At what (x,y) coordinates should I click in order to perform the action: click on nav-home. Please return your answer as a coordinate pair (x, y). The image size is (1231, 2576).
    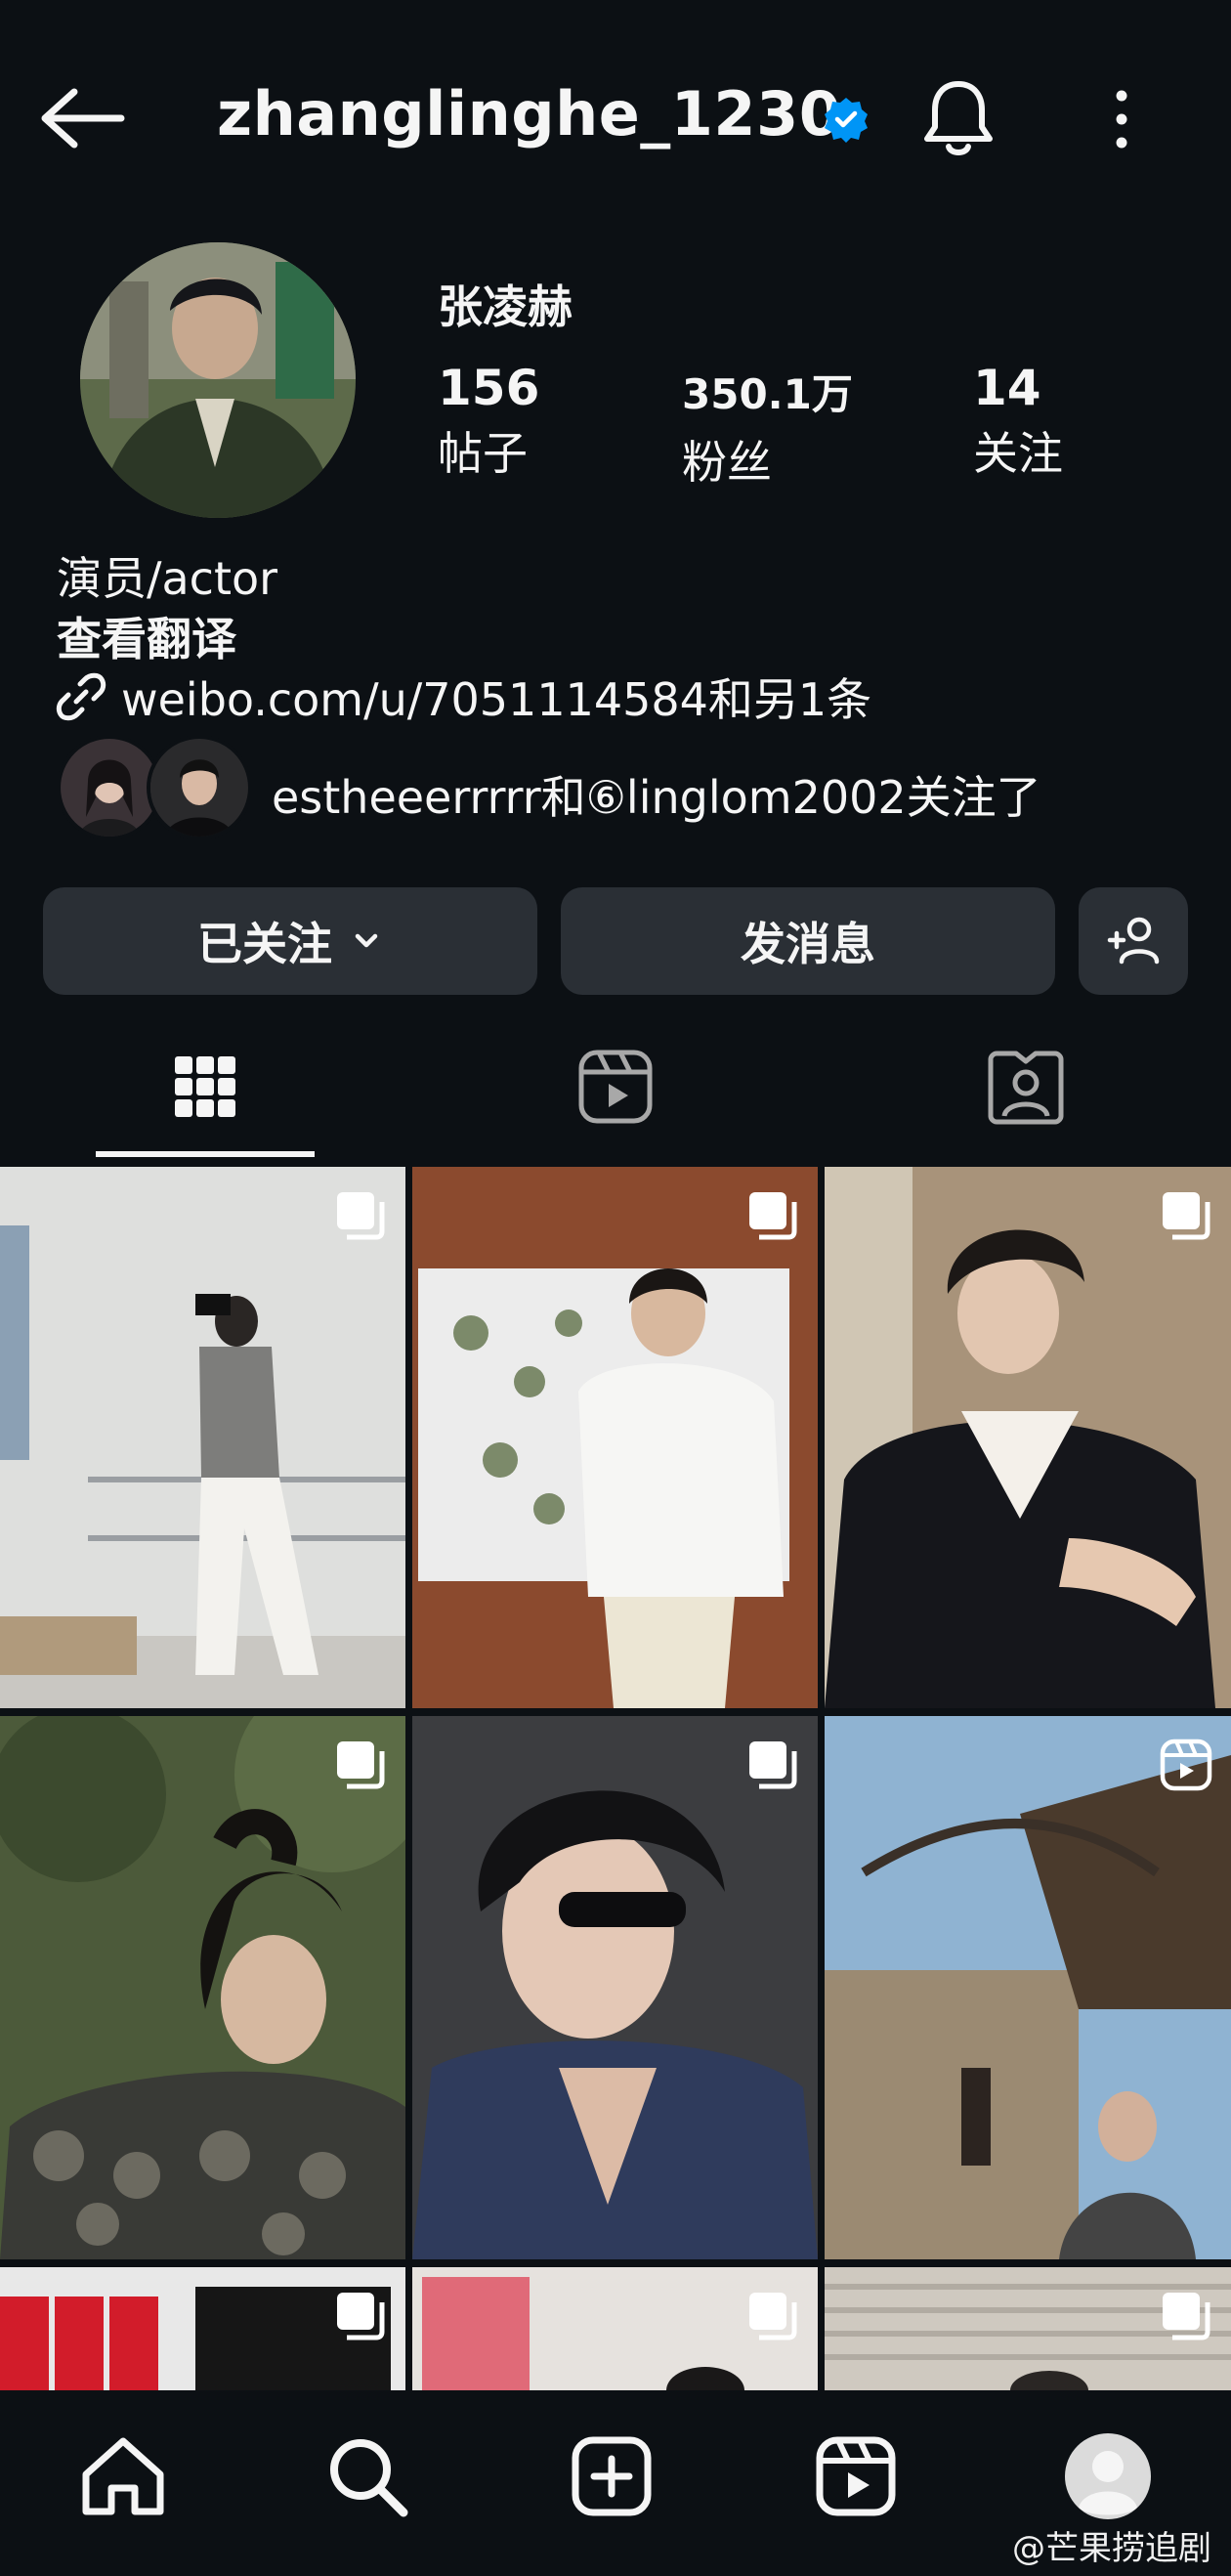
    Looking at the image, I should click on (123, 2476).